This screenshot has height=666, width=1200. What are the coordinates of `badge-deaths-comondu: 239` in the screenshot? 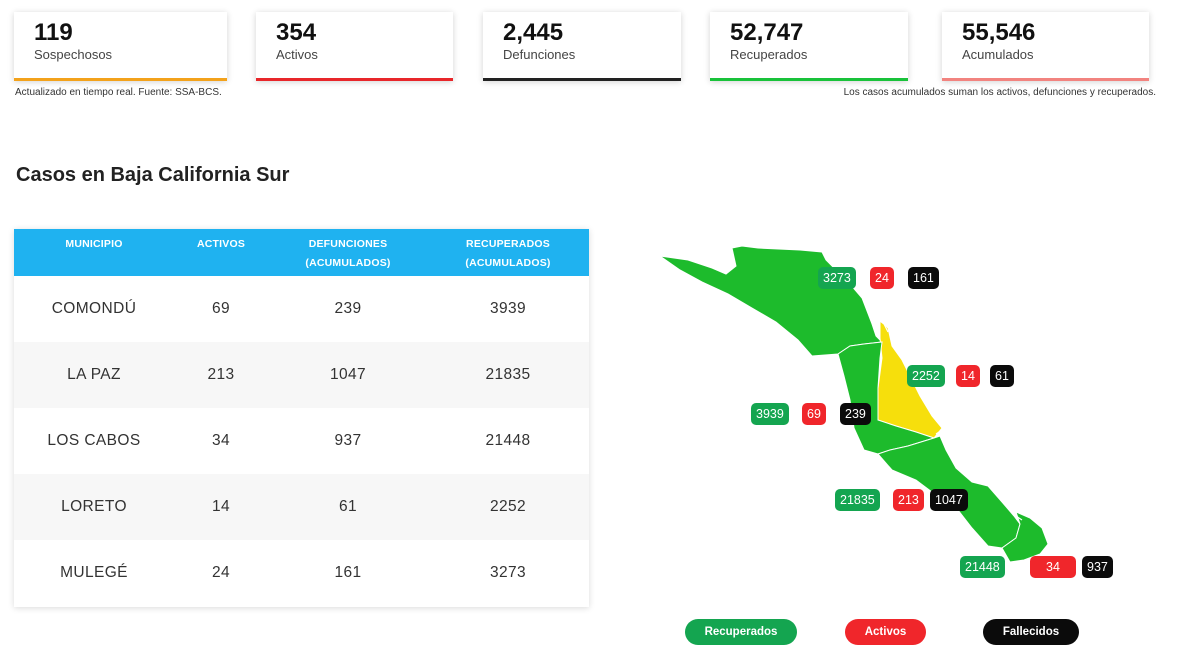 It's located at (855, 414).